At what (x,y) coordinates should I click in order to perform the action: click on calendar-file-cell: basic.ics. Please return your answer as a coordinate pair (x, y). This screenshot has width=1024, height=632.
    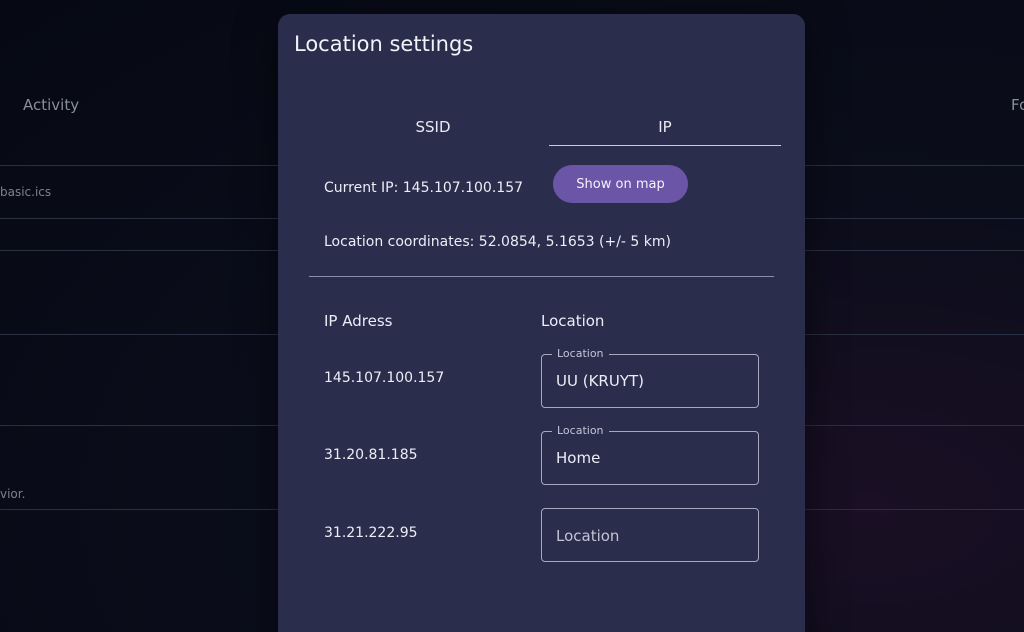
    Looking at the image, I should click on (26, 192).